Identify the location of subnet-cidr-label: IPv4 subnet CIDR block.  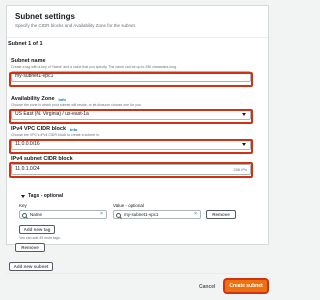
(42, 159).